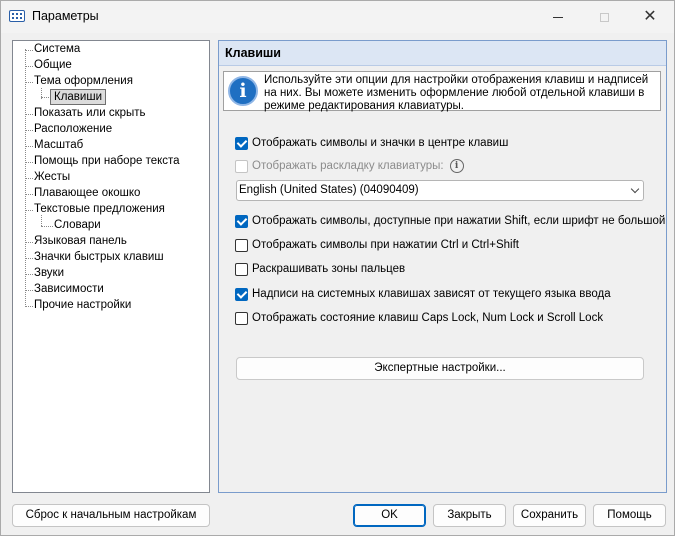 Image resolution: width=675 pixels, height=536 pixels. What do you see at coordinates (73, 129) in the screenshot?
I see `tree-item: Расположение` at bounding box center [73, 129].